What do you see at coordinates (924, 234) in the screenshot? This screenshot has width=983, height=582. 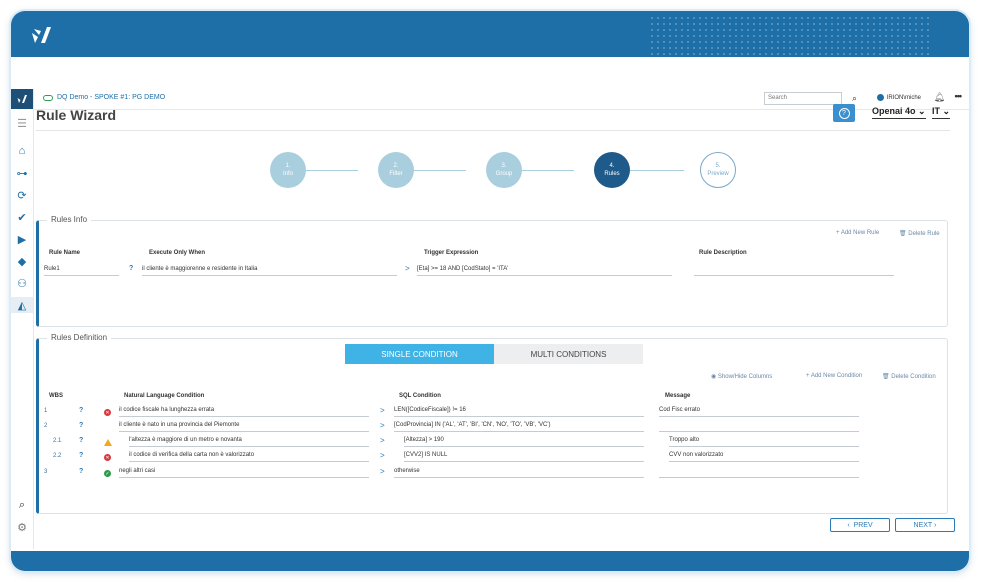 I see `delete-rule-label: Delete Rule` at bounding box center [924, 234].